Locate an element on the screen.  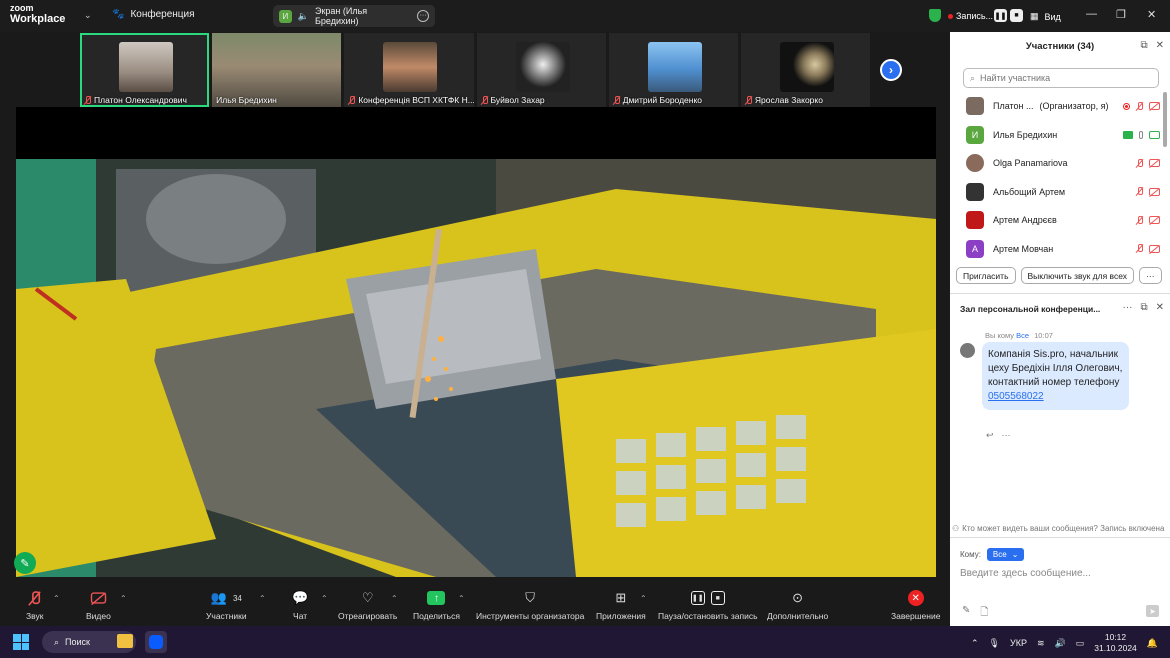
participant-row: А Артем Мовчан is located at coordinates (1055, 249).